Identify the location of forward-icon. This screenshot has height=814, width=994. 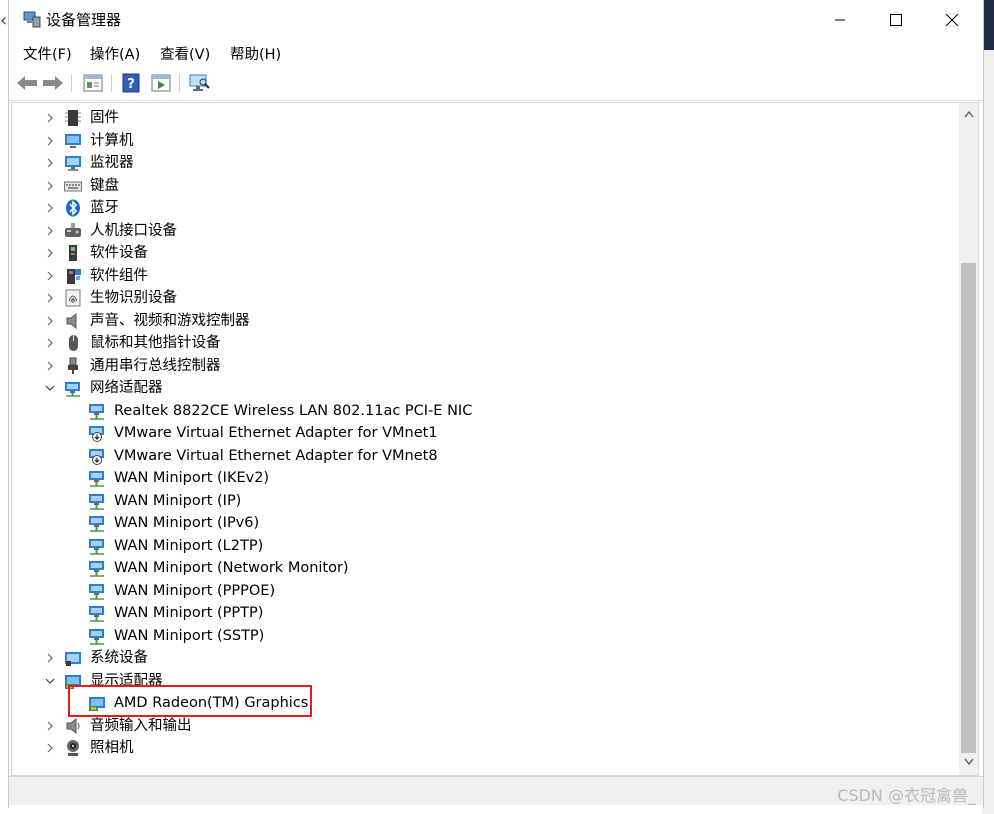
(53, 83).